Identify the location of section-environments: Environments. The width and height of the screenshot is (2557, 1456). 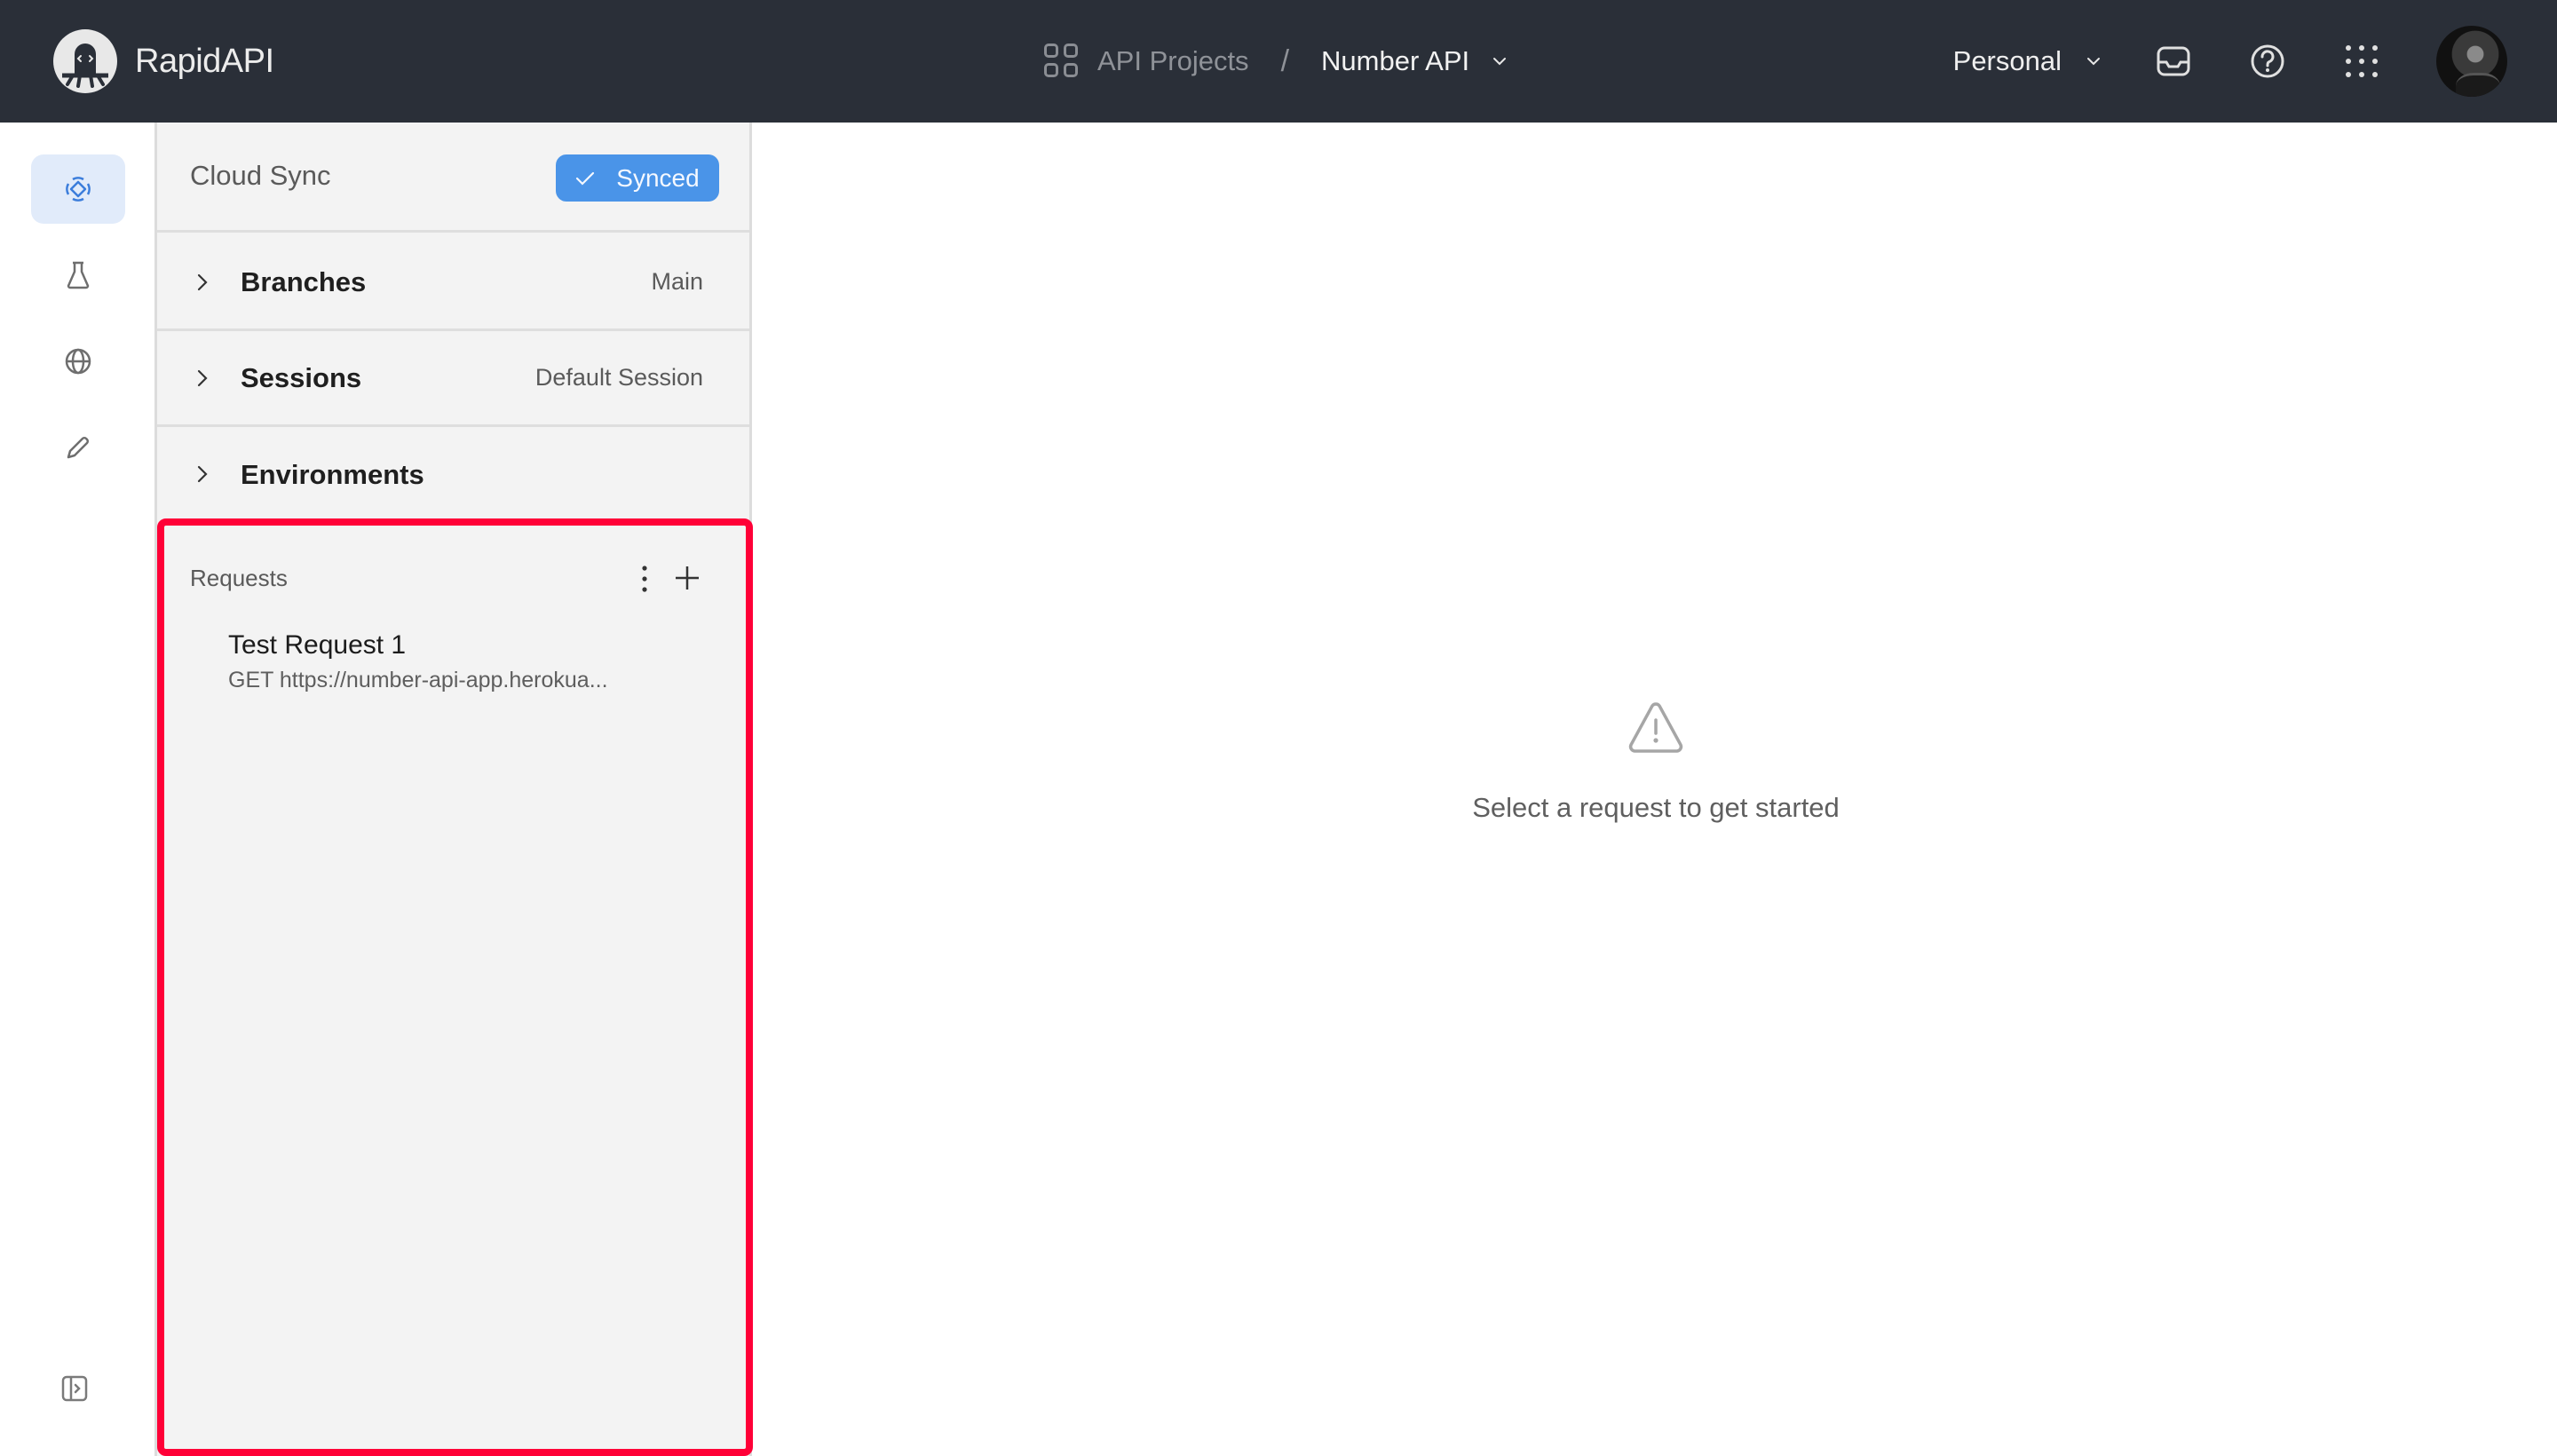
(453, 475).